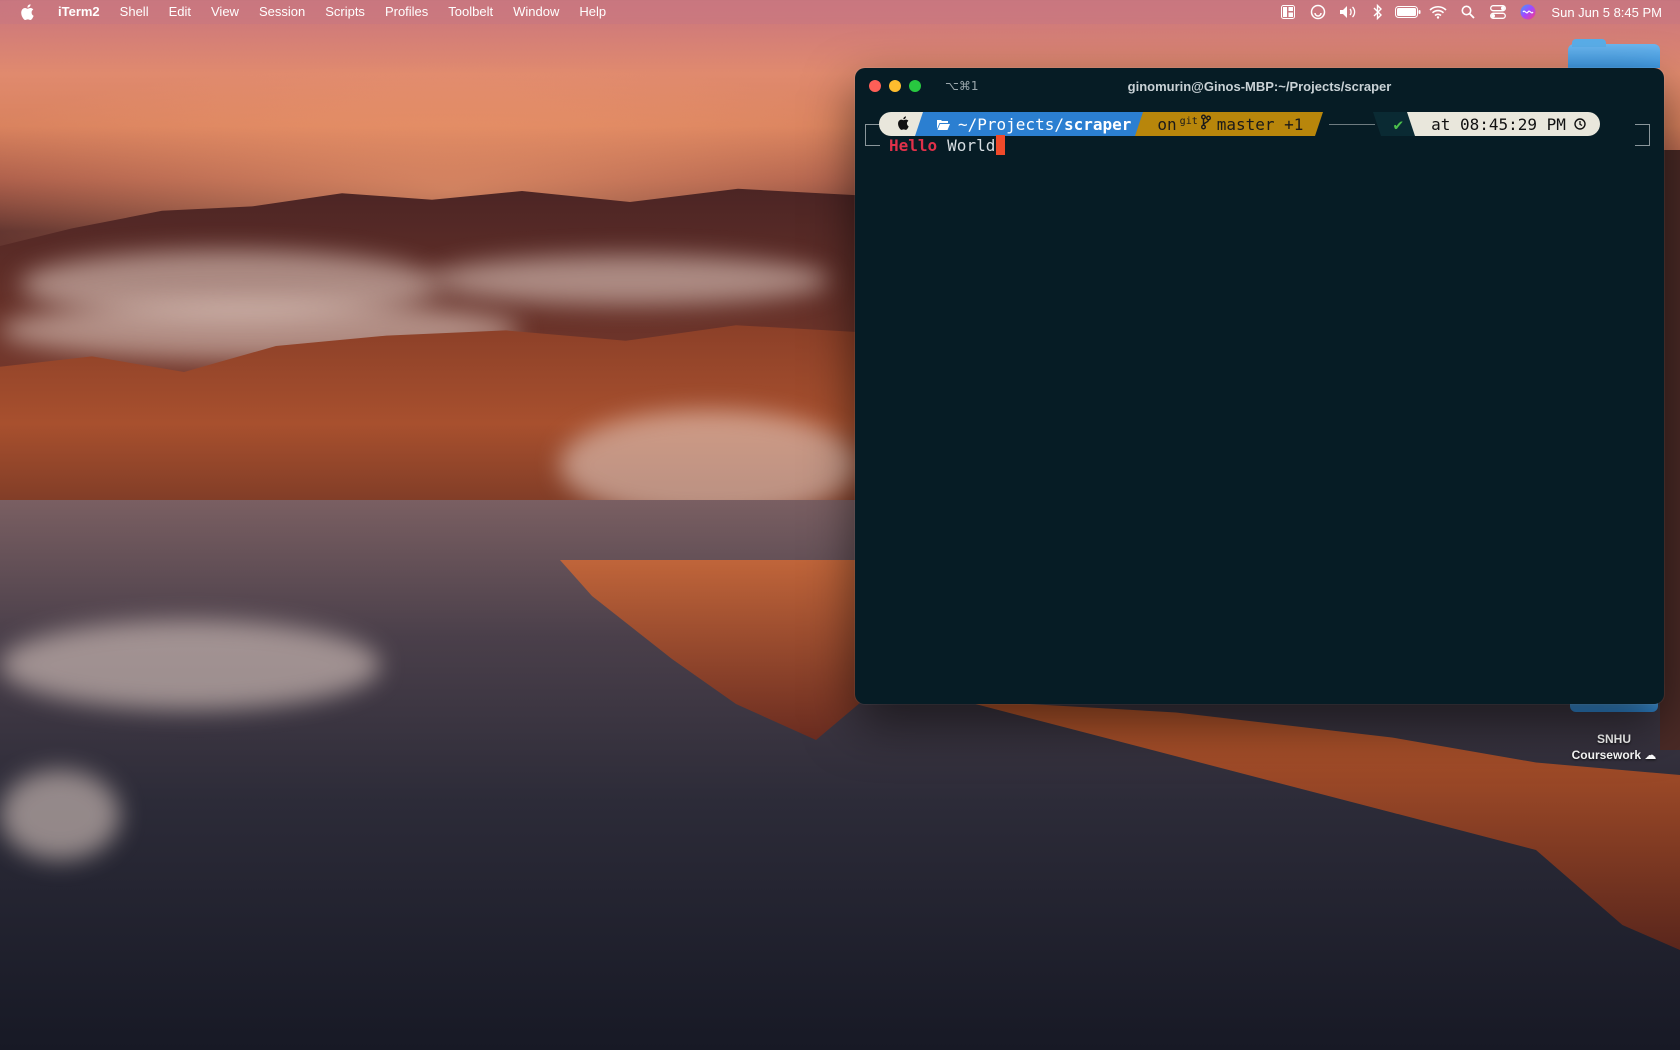 Image resolution: width=1680 pixels, height=1050 pixels. I want to click on icloud-download-icon: ☁, so click(1650, 755).